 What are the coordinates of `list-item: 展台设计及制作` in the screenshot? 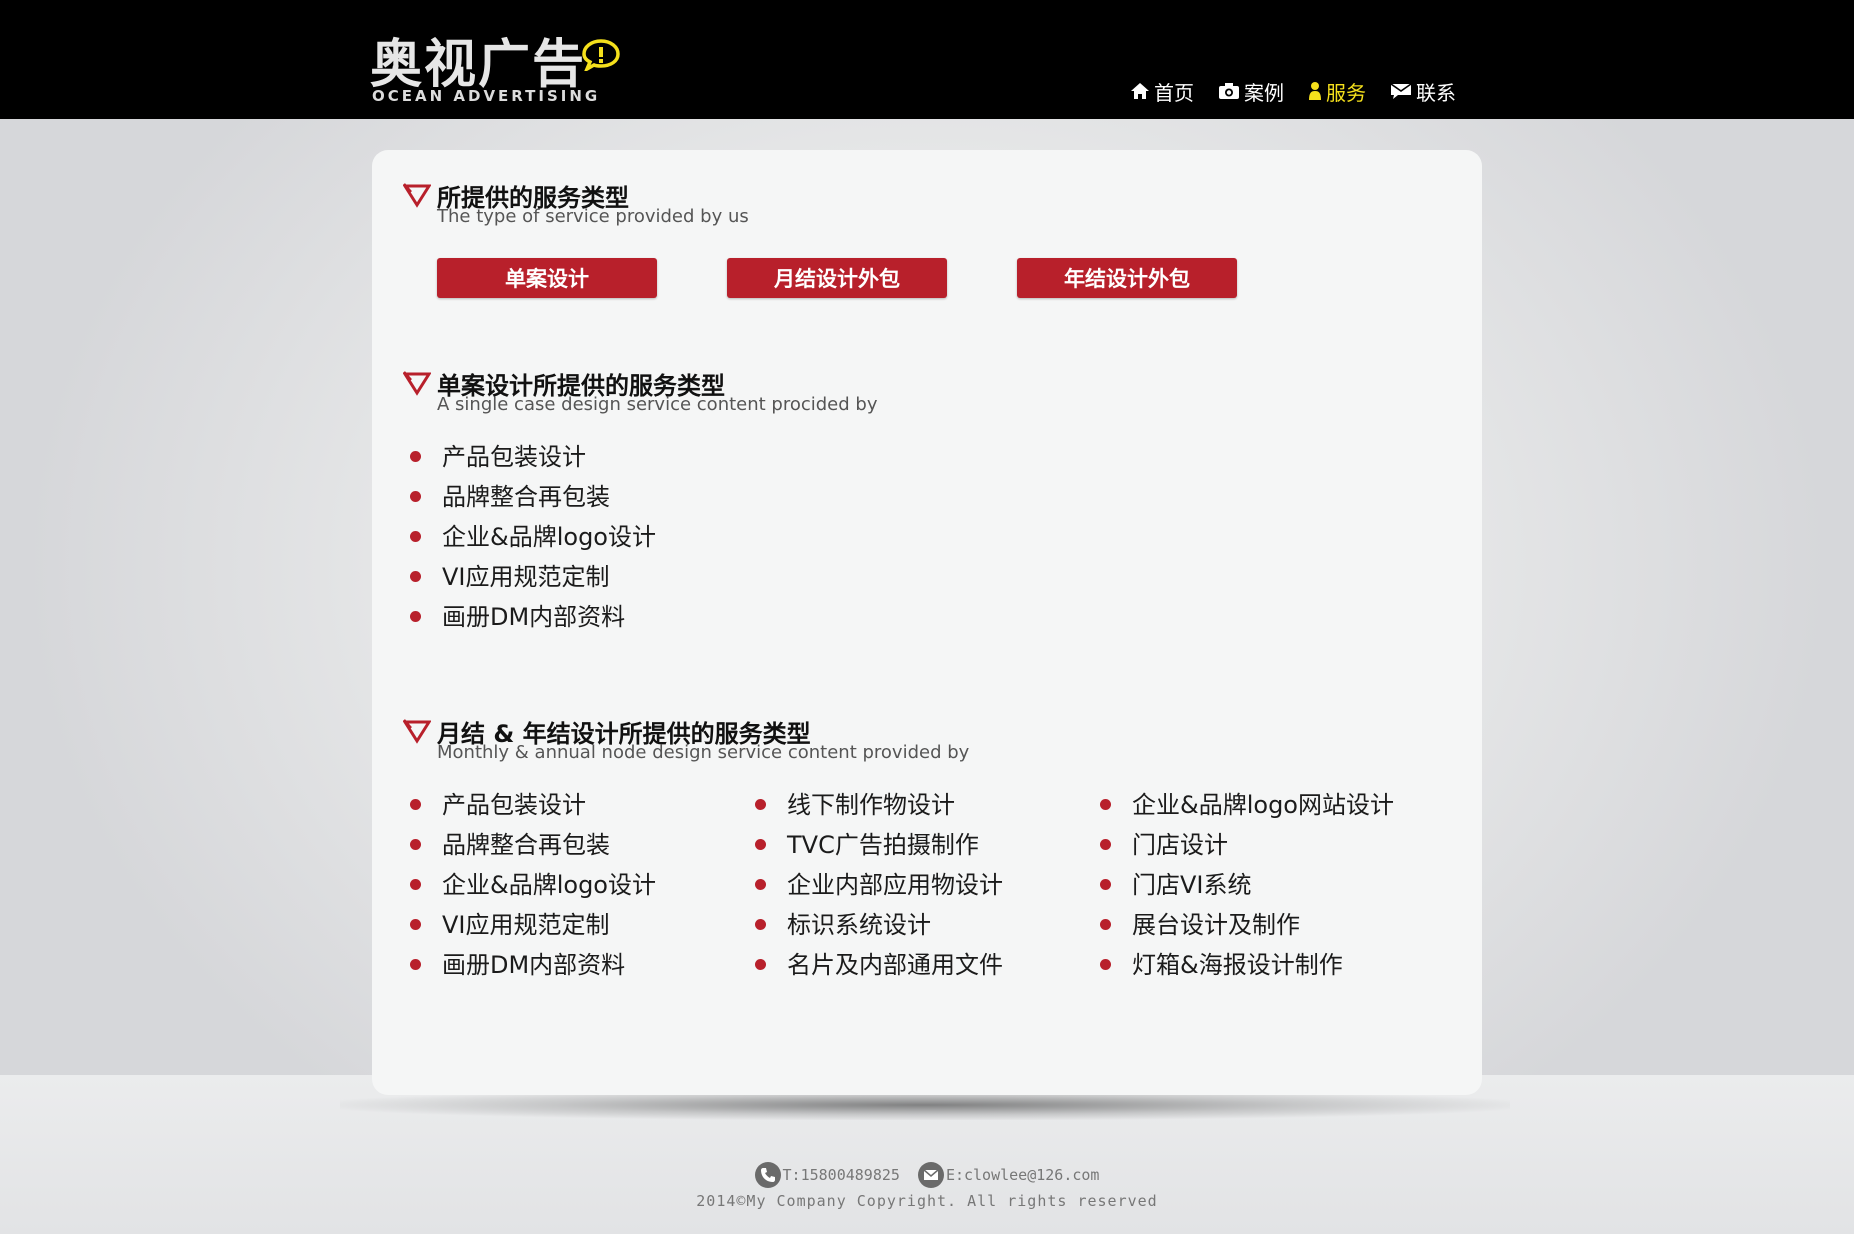 It's located at (1244, 925).